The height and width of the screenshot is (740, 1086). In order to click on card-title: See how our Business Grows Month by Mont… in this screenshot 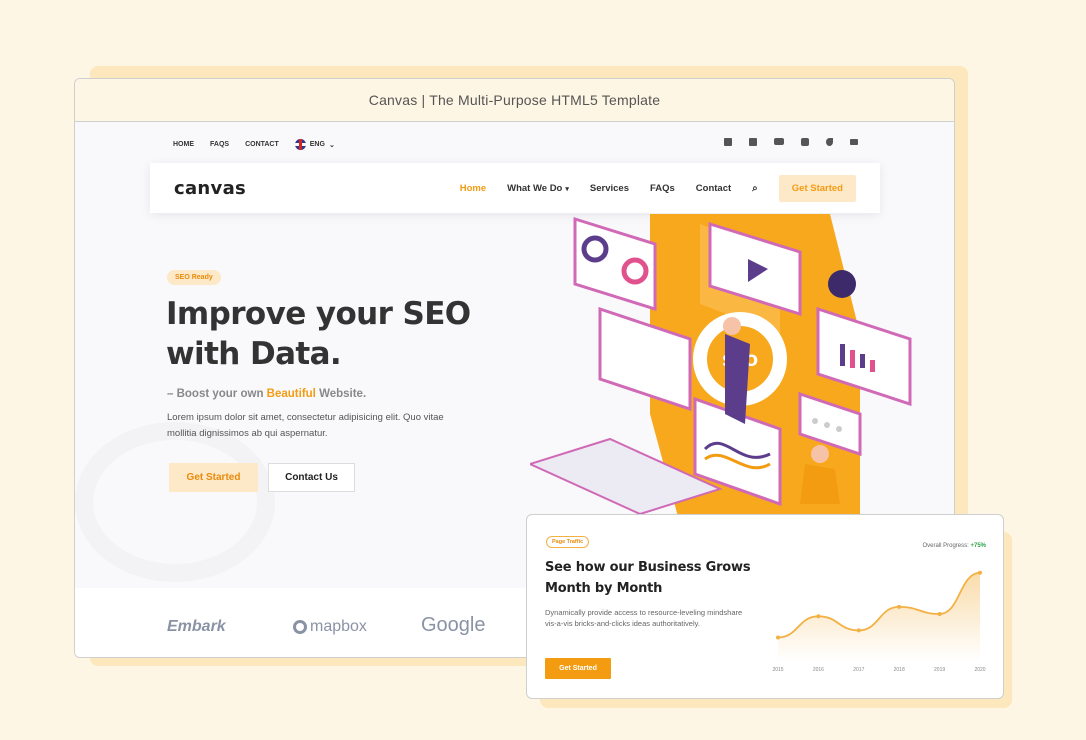, I will do `click(648, 578)`.